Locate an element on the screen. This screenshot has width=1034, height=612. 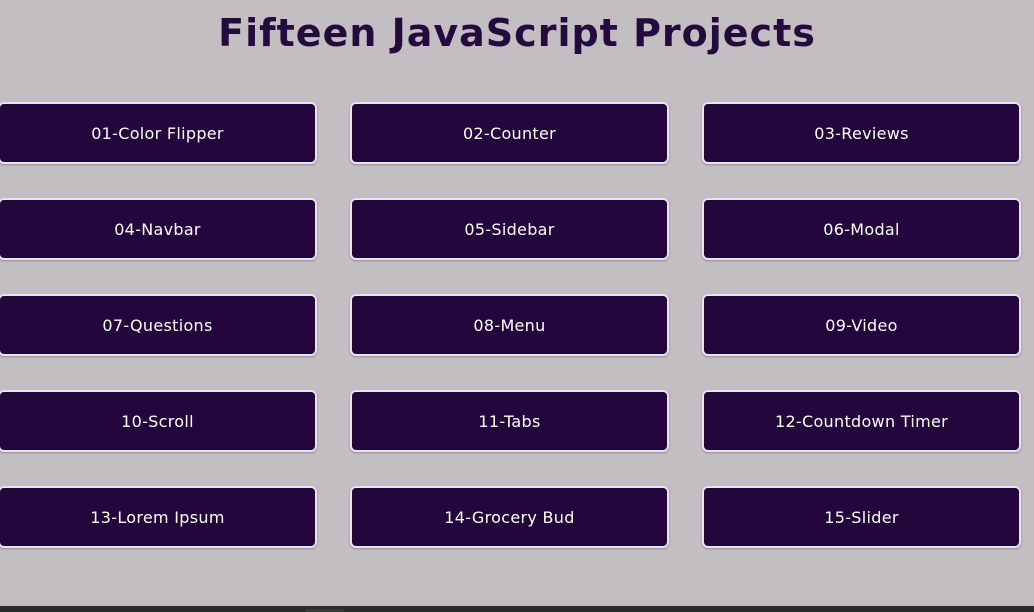
project-link-questions: 07-Questions is located at coordinates (158, 325).